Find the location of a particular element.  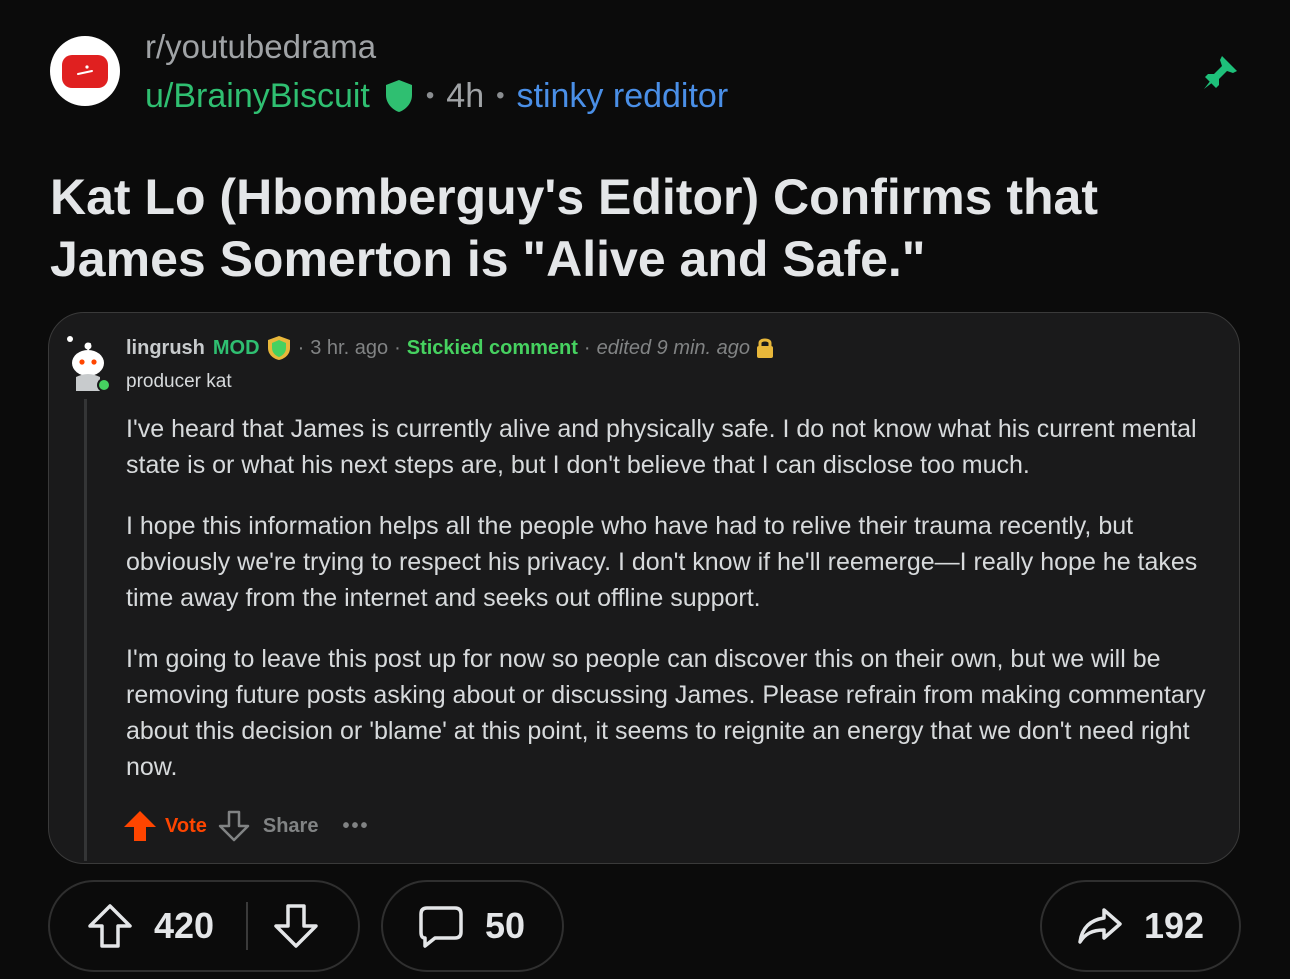

share-arrow-icon is located at coordinates (1100, 926).